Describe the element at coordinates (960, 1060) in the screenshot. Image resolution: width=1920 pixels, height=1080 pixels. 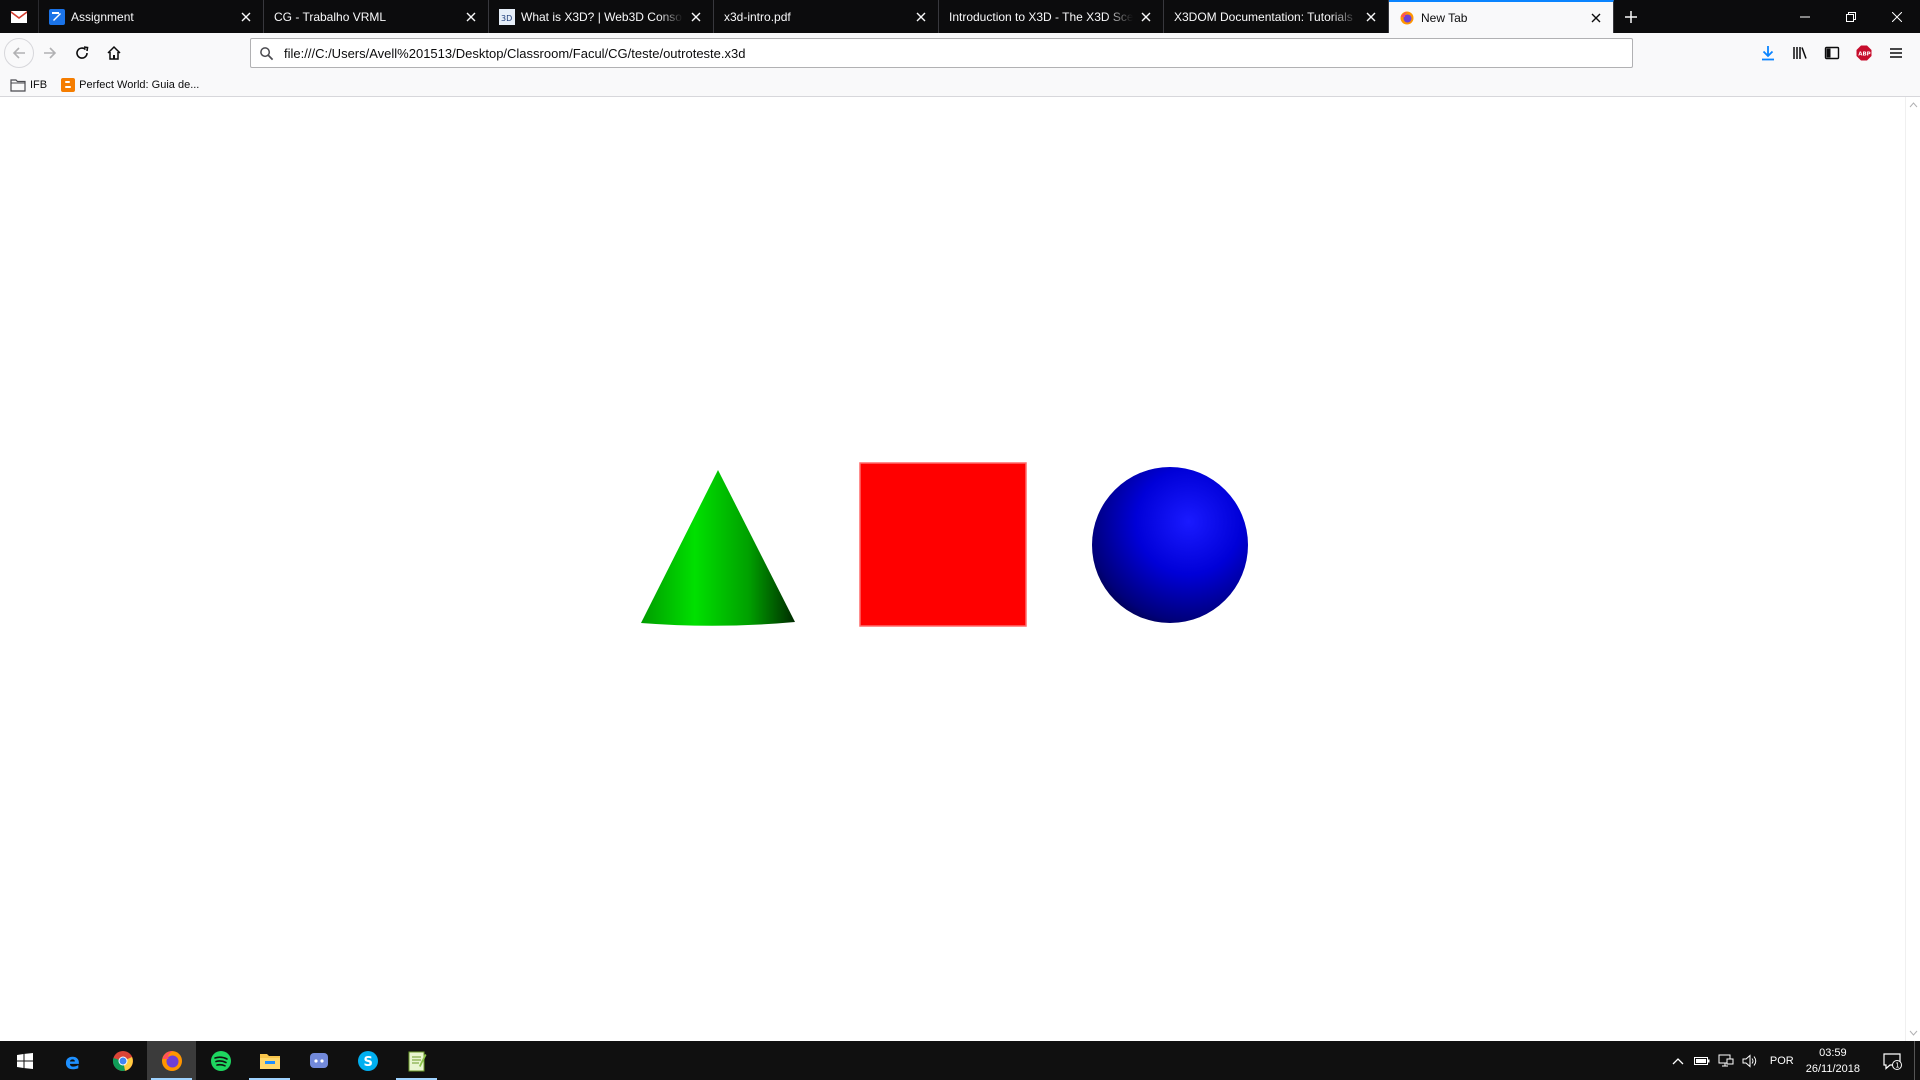
I see `windows-taskbar: e S POR 03:59 26/11/2018 1` at that location.